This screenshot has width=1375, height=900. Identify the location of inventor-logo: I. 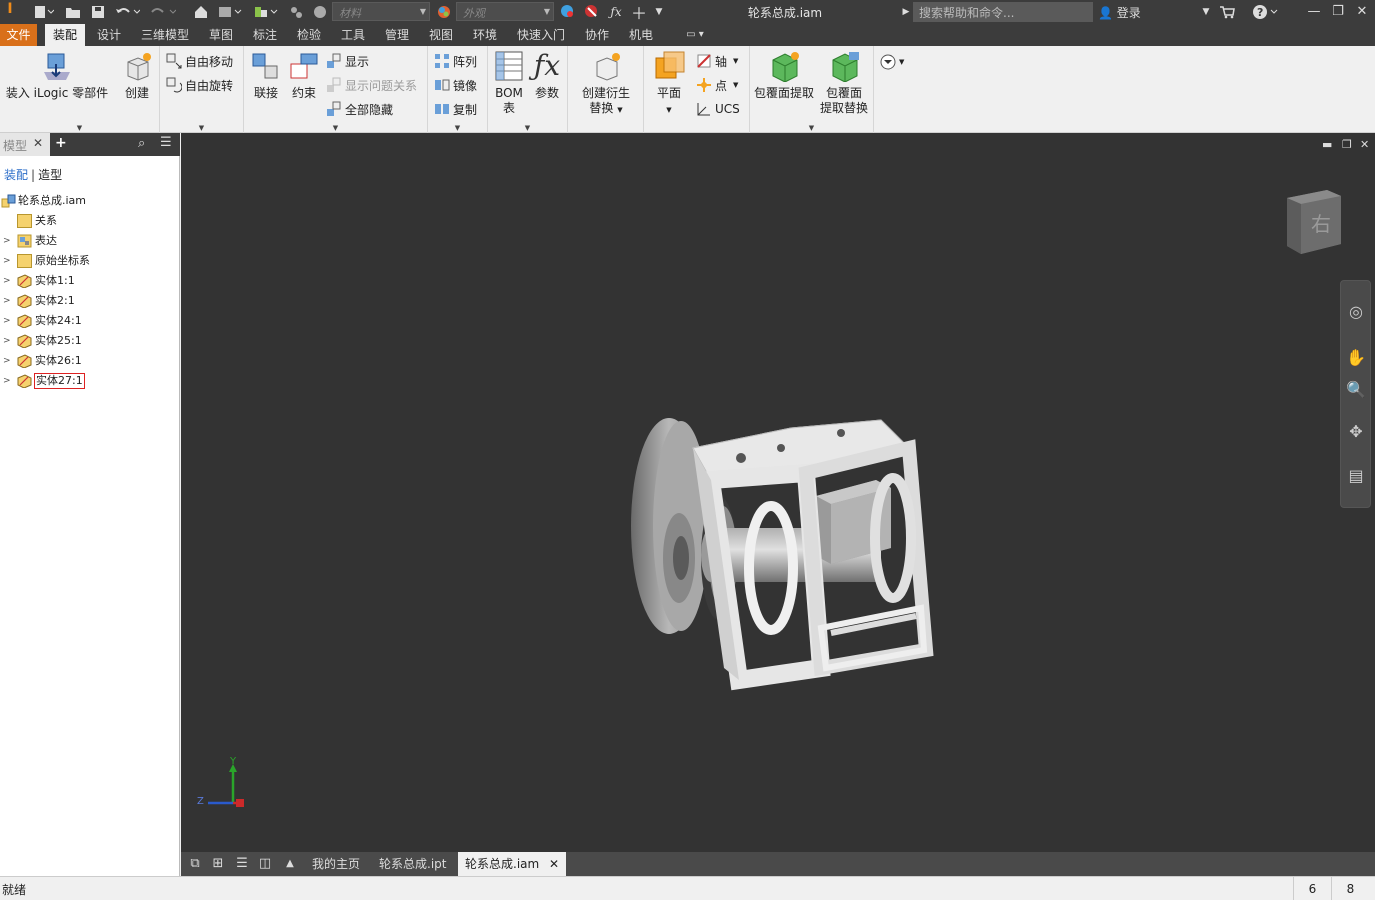
(10, 12).